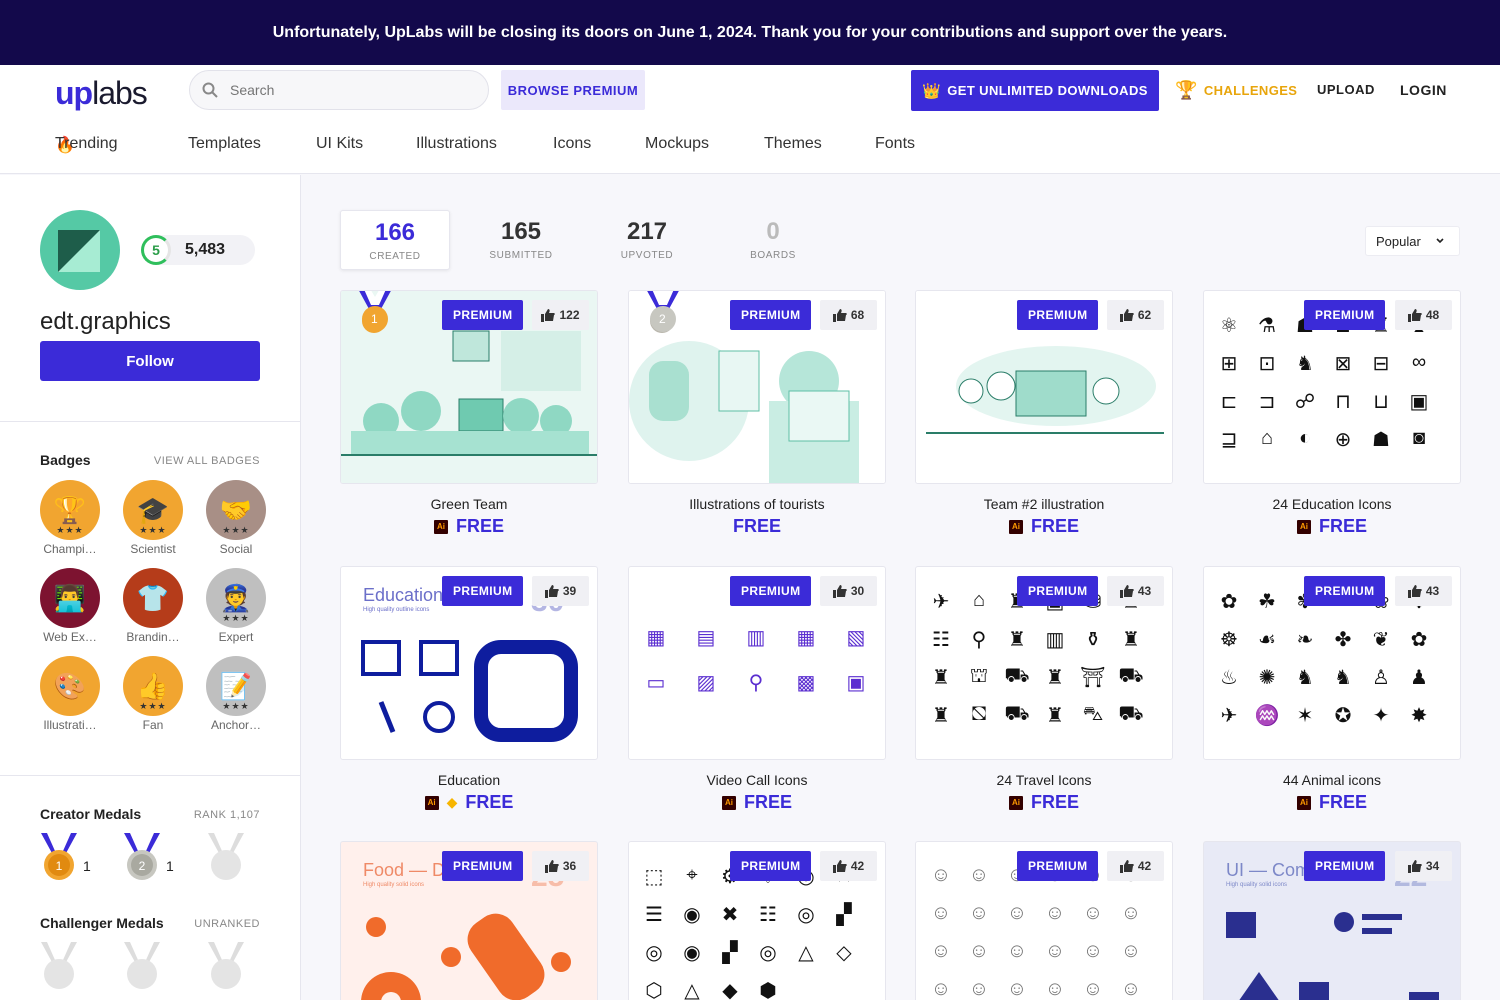 The width and height of the screenshot is (1500, 1000). What do you see at coordinates (1423, 315) in the screenshot?
I see `like-button: 48` at bounding box center [1423, 315].